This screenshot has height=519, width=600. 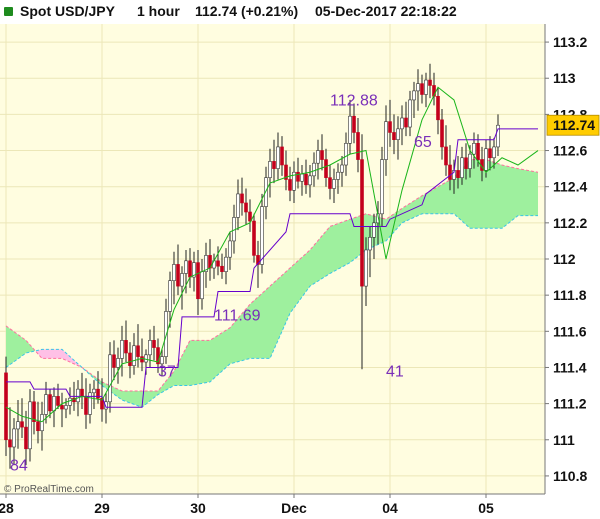 What do you see at coordinates (564, 259) in the screenshot?
I see `y-tick-label: 112` at bounding box center [564, 259].